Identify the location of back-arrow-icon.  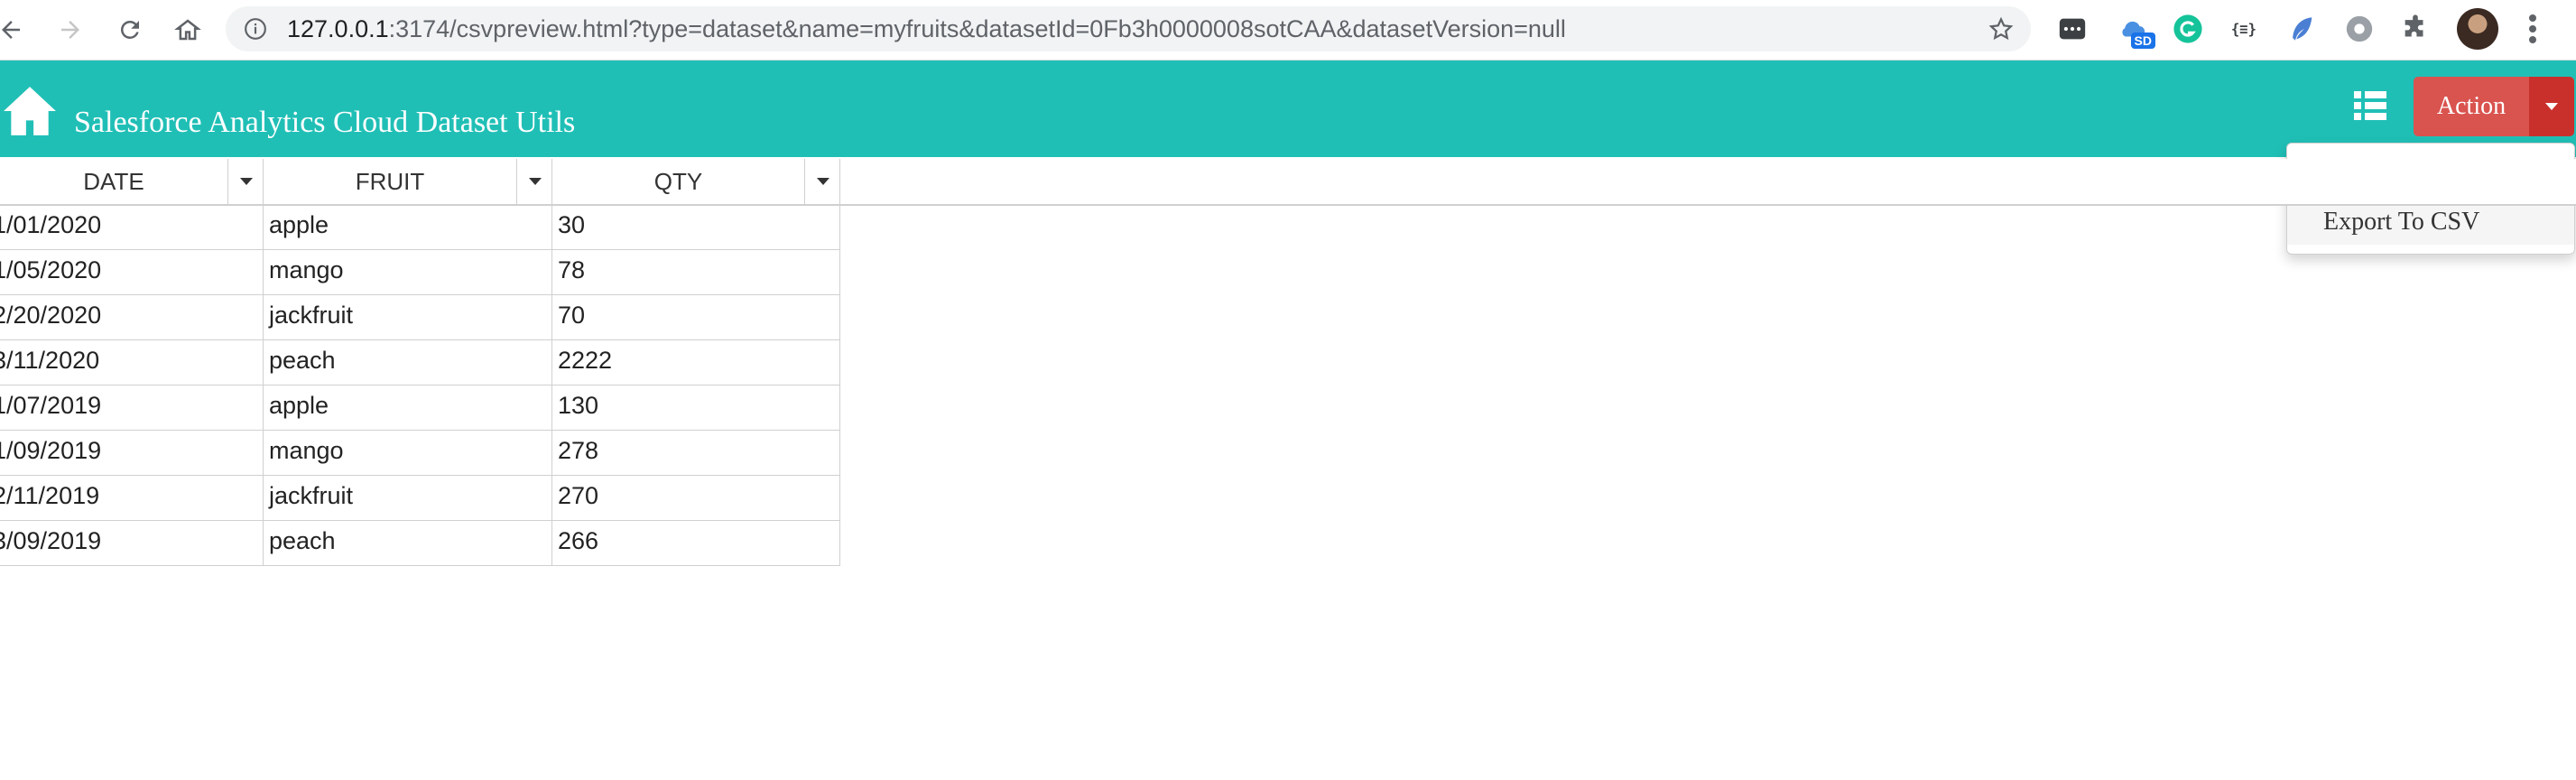
(11, 30).